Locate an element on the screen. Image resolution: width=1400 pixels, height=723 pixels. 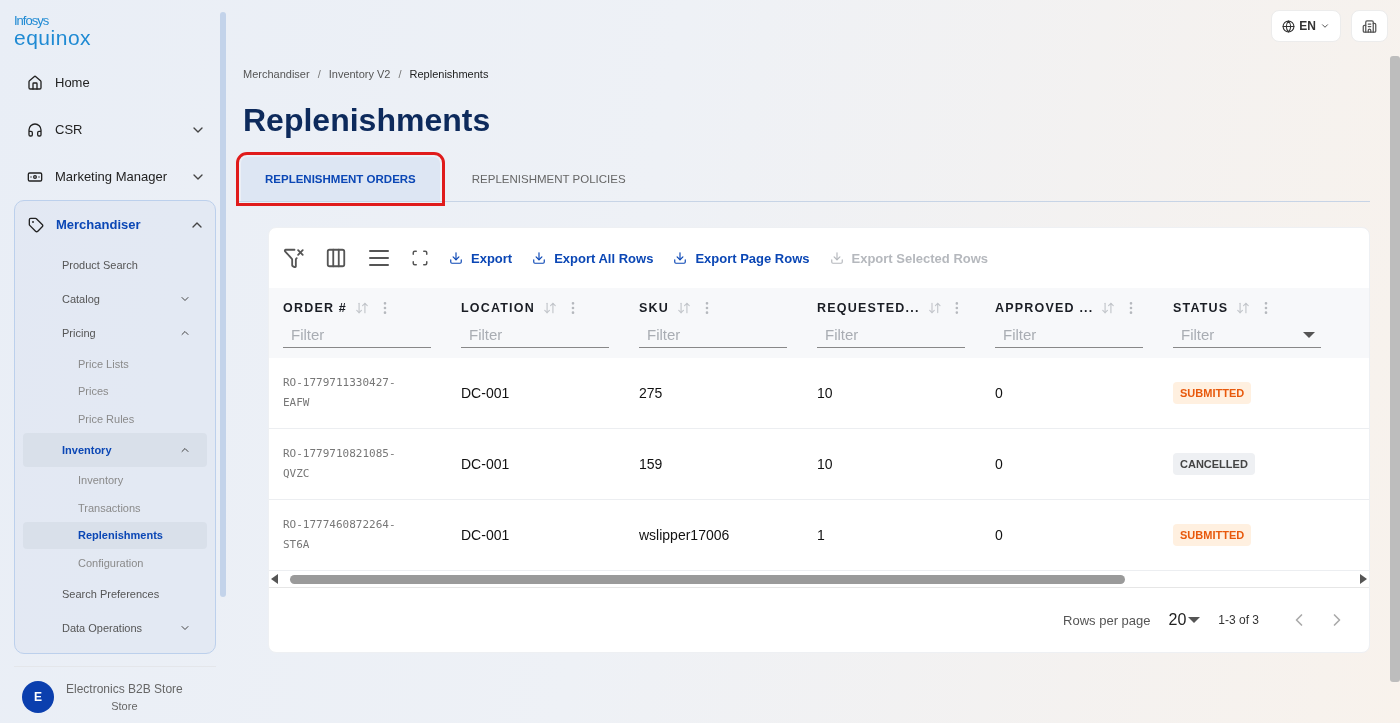
store-name: Electronics B2B Store is located at coordinates (124, 689).